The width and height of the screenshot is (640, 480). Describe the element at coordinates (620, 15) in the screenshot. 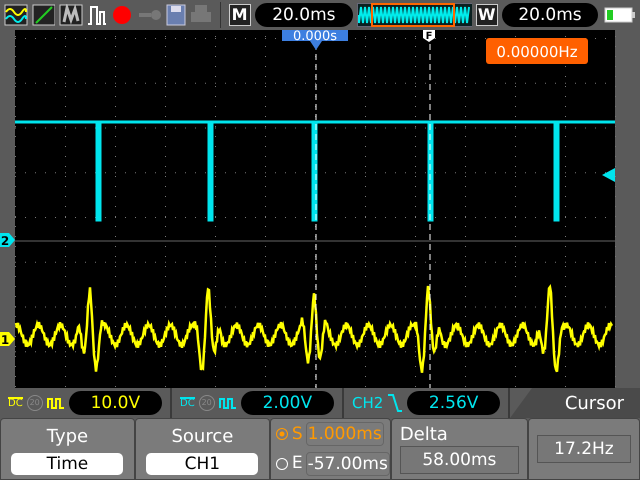

I see `battery-icon` at that location.